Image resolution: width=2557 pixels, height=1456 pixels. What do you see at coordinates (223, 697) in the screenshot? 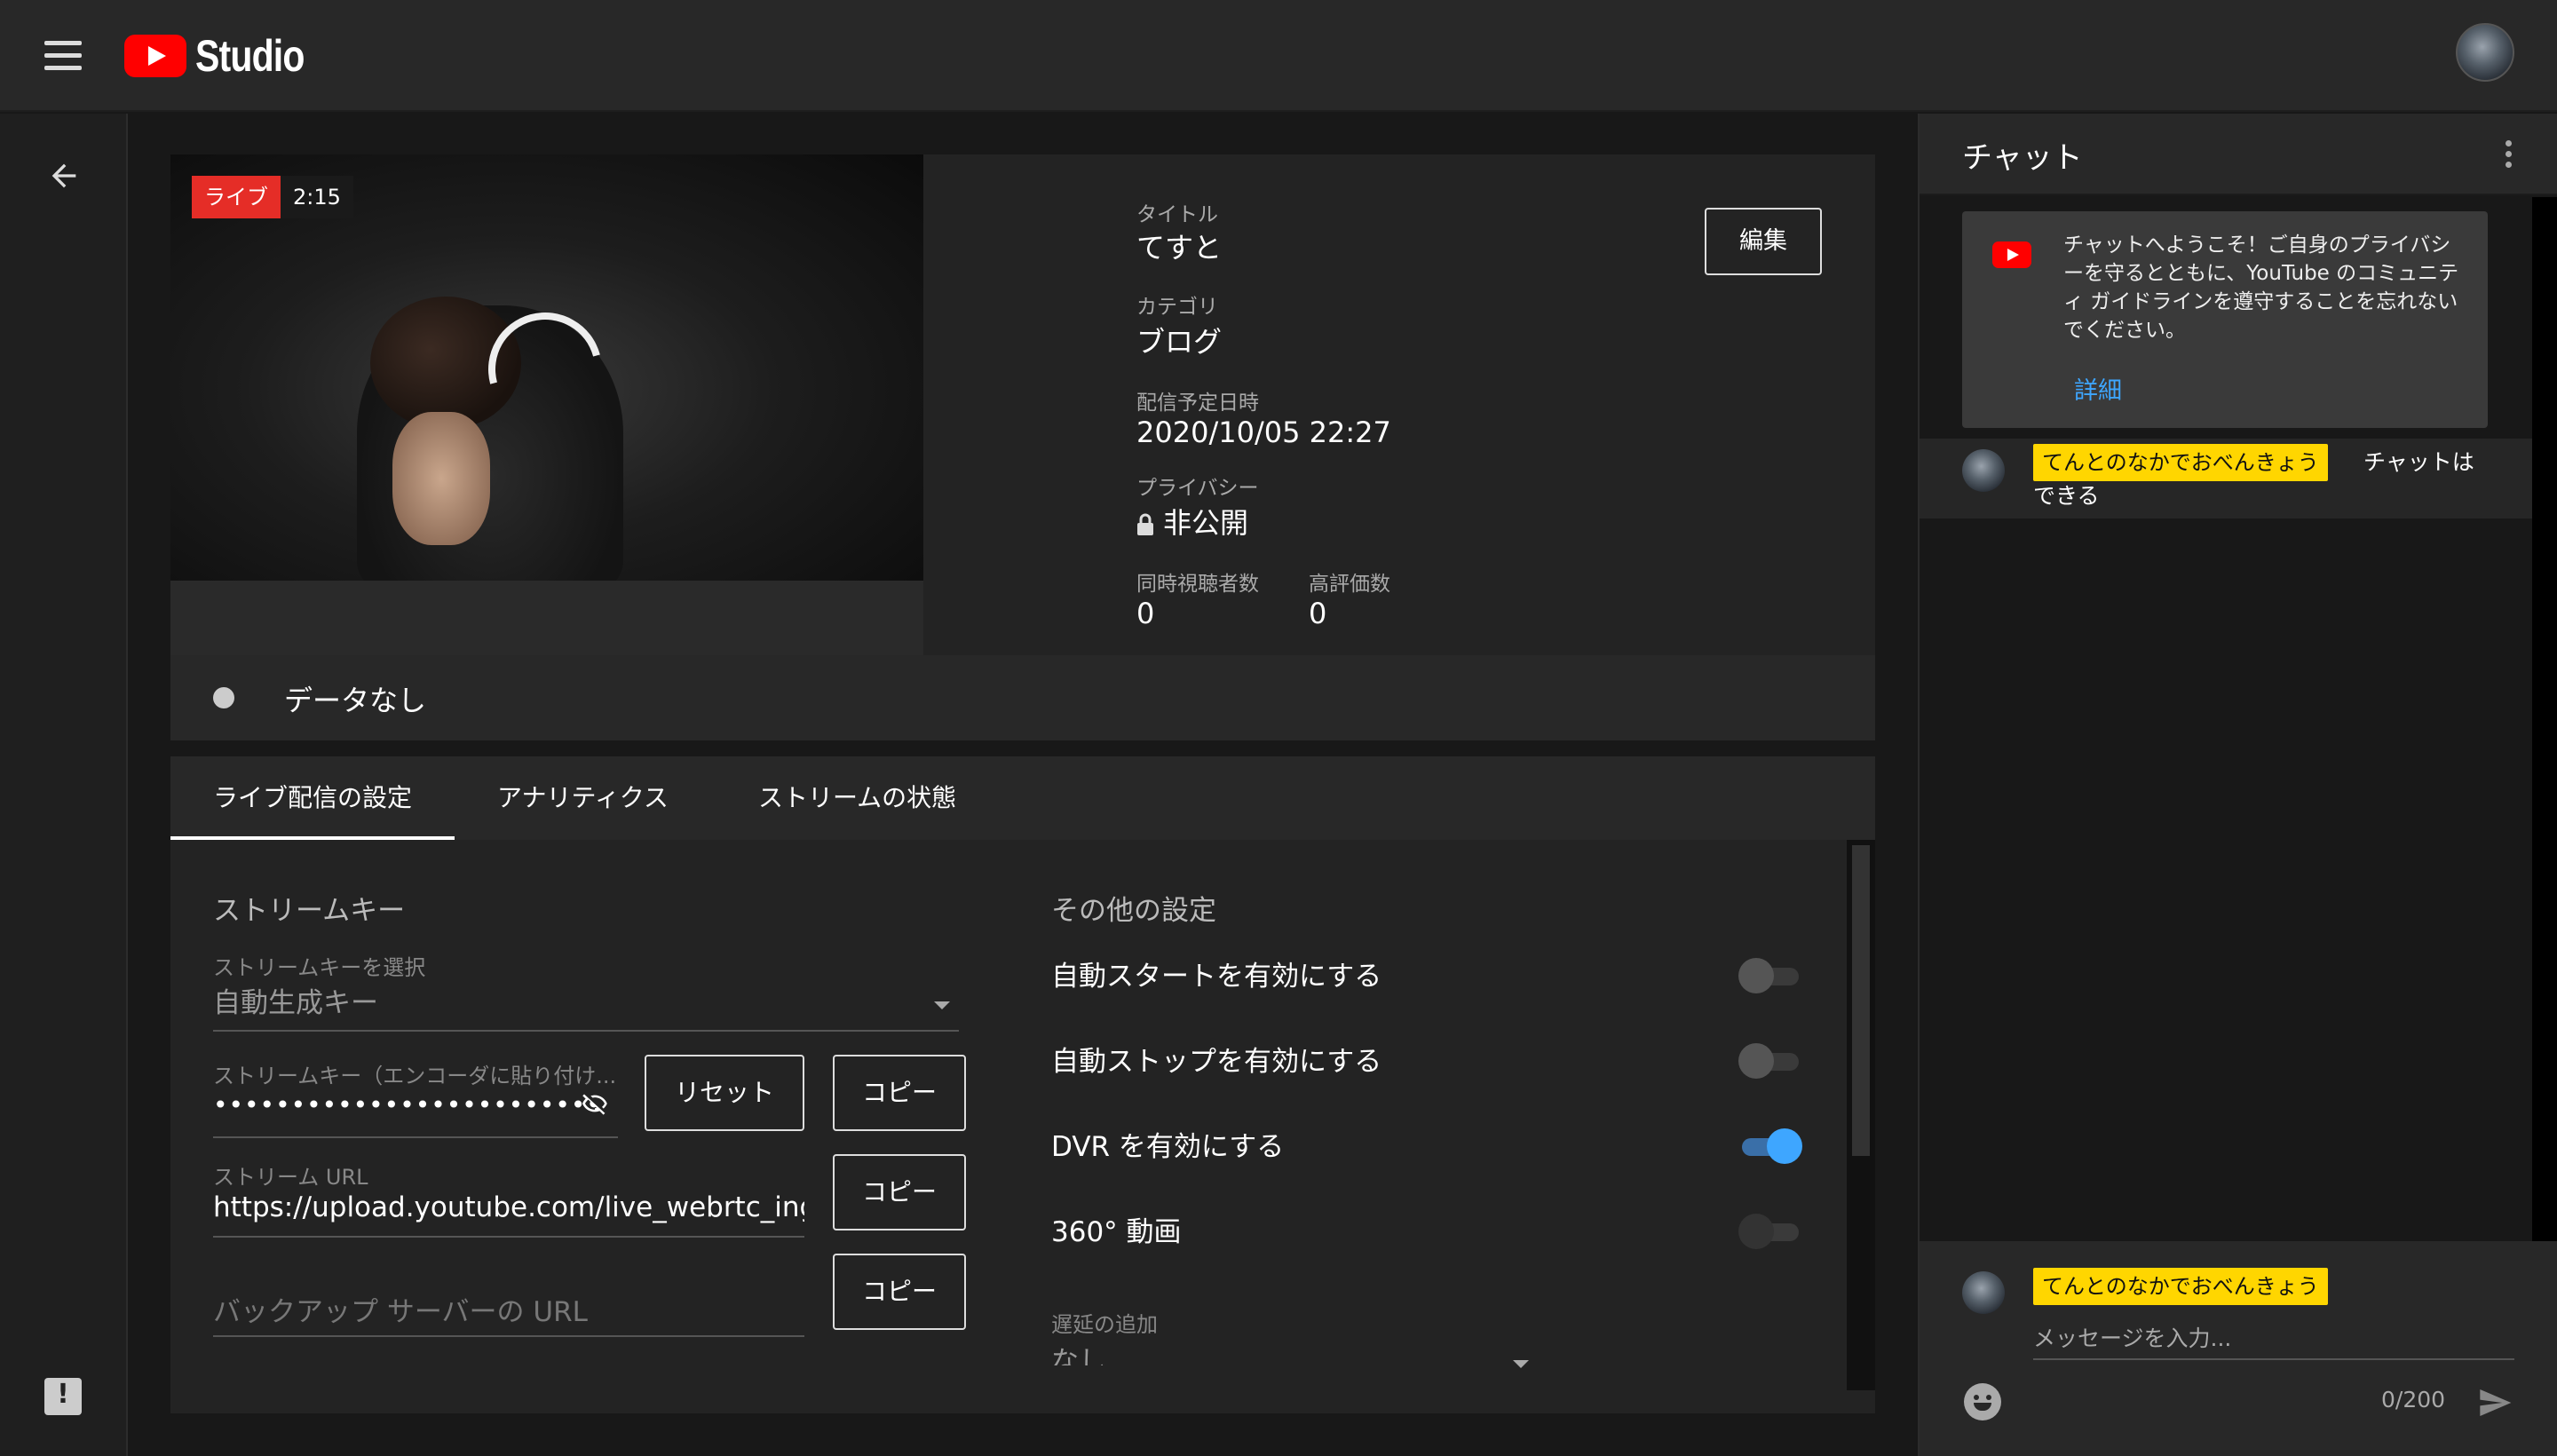
I see `status-dot-icon` at bounding box center [223, 697].